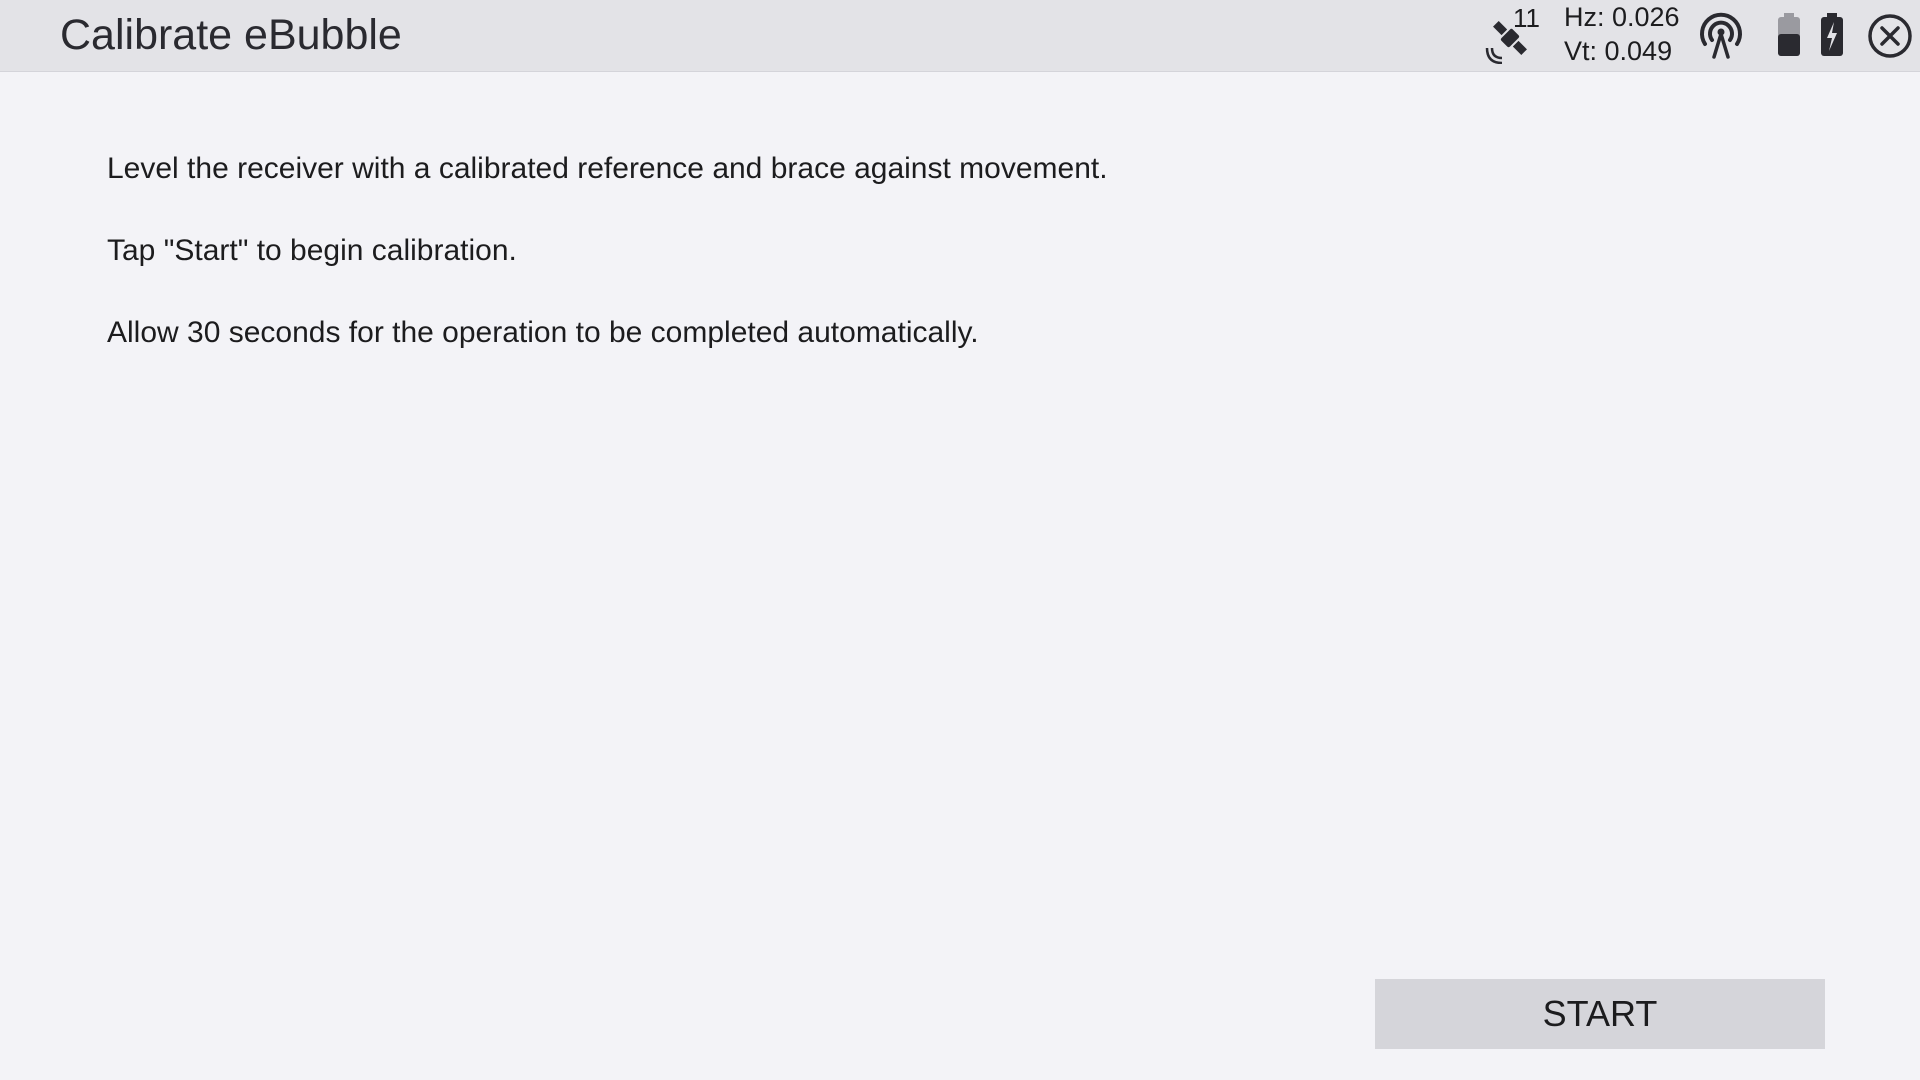 The width and height of the screenshot is (1920, 1080). What do you see at coordinates (231, 35) in the screenshot?
I see `page-title: Calibrate eBubble` at bounding box center [231, 35].